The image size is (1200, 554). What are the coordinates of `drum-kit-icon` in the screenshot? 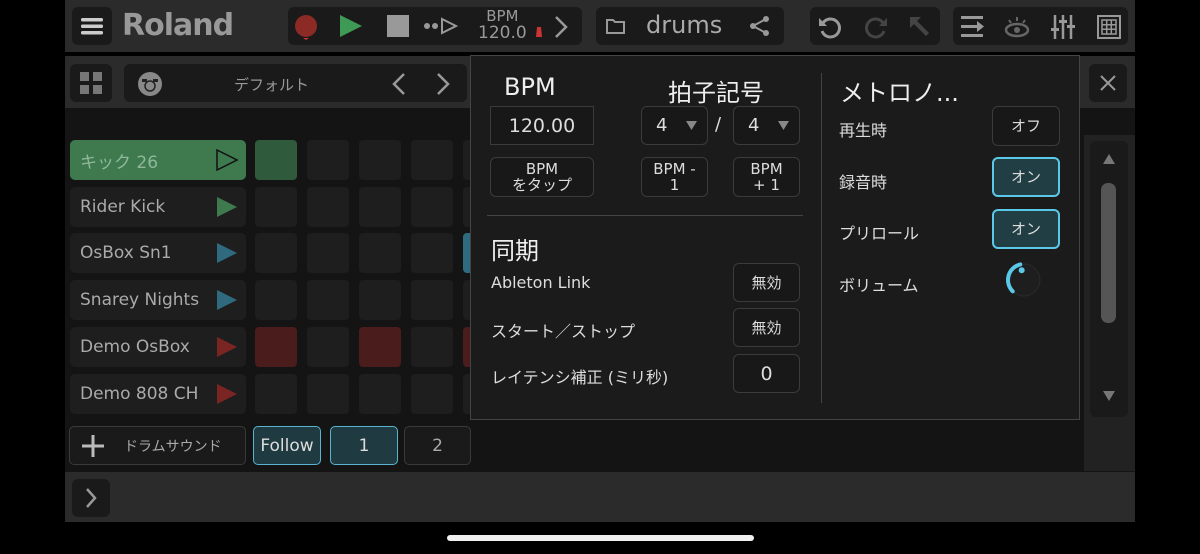 It's located at (150, 84).